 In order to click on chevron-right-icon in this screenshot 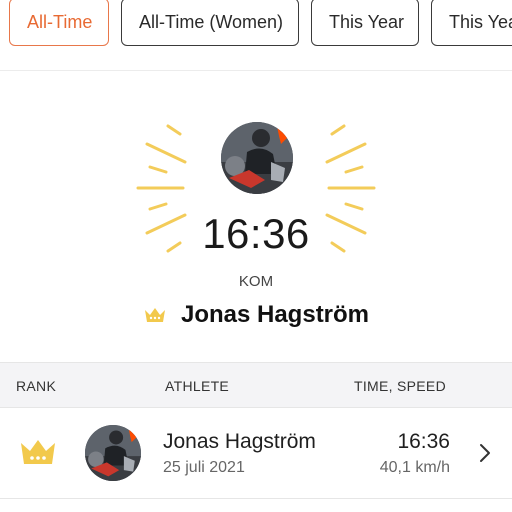, I will do `click(485, 453)`.